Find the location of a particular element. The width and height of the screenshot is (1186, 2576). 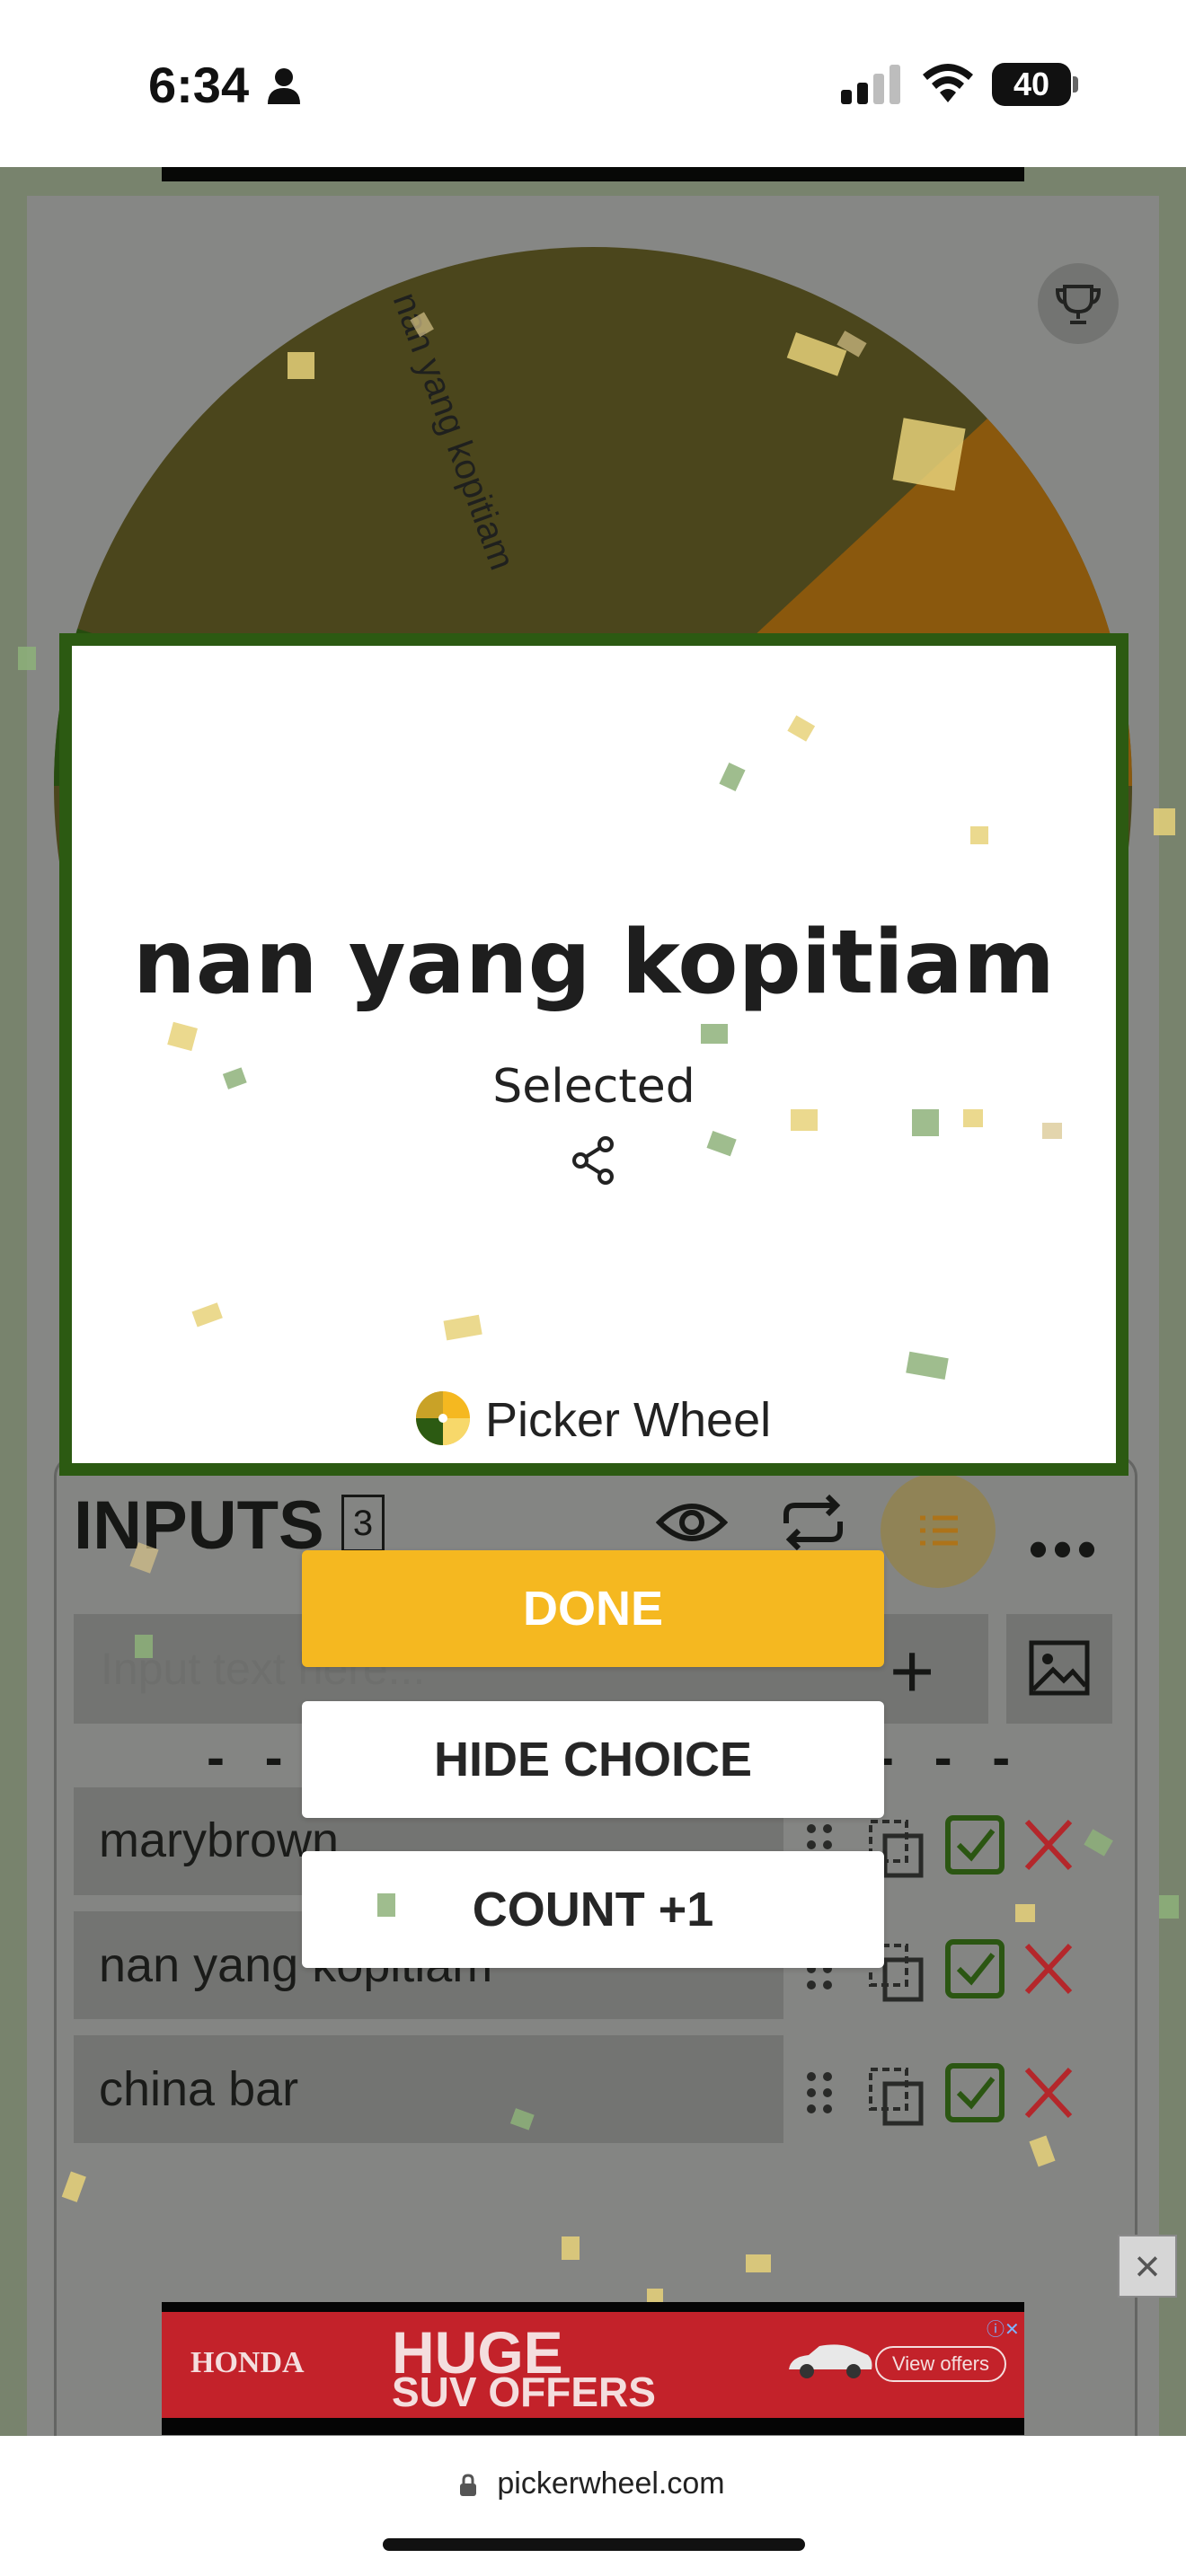

picker-wheel-brand: Picker Wheel is located at coordinates (628, 1420).